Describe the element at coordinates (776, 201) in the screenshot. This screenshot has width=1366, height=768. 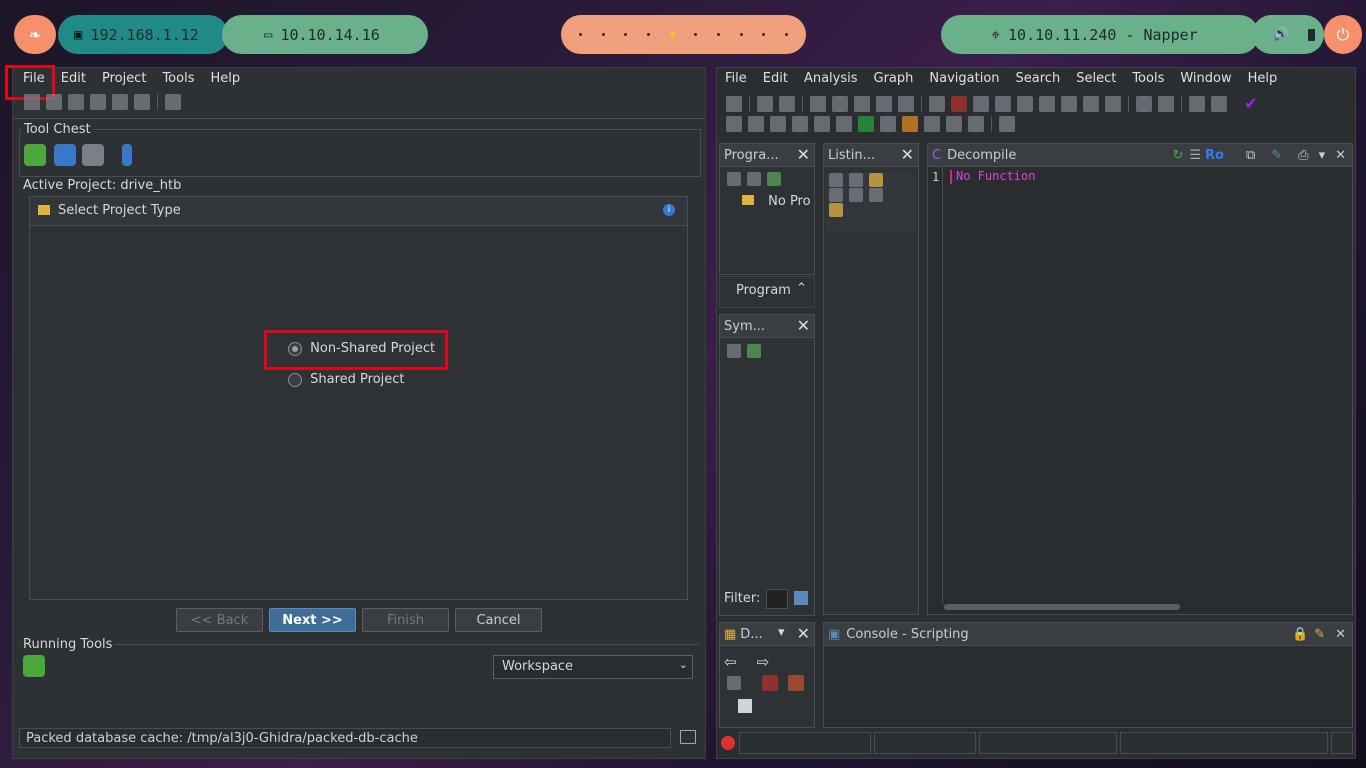
I see `programs-list-item: No Pro` at that location.